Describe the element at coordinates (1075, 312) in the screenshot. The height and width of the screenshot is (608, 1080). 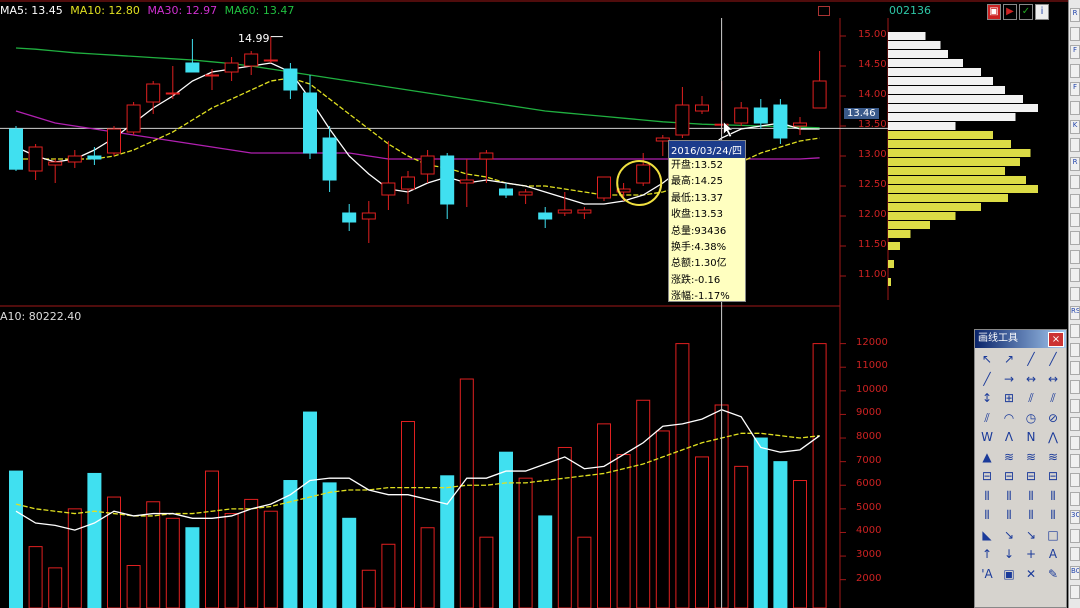
I see `side-tool-button: RS` at that location.